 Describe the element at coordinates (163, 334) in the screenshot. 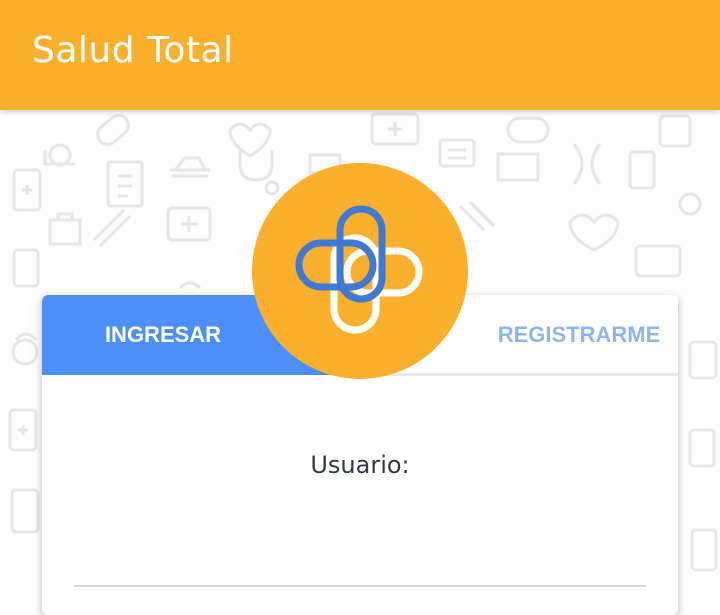

I see `tab-login-label: INGRESAR` at that location.